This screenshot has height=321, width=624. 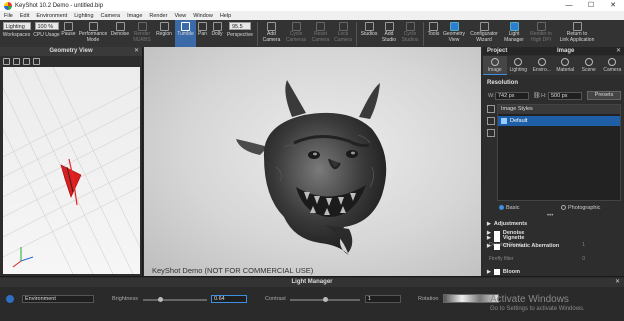 I want to click on lightbulb-icon, so click(x=518, y=62).